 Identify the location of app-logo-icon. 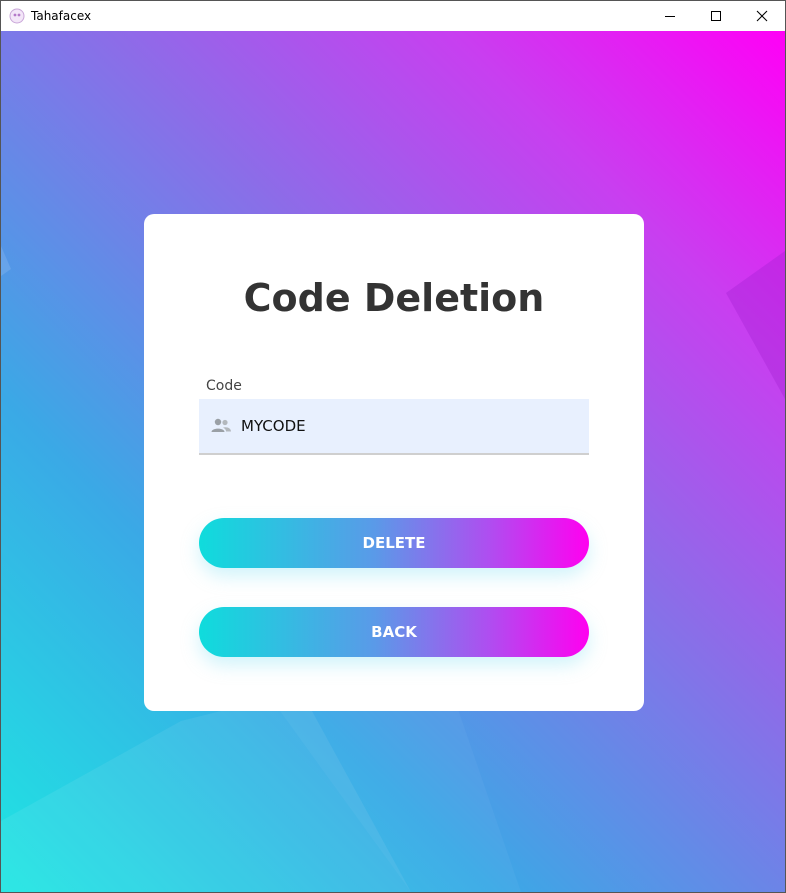
(17, 16).